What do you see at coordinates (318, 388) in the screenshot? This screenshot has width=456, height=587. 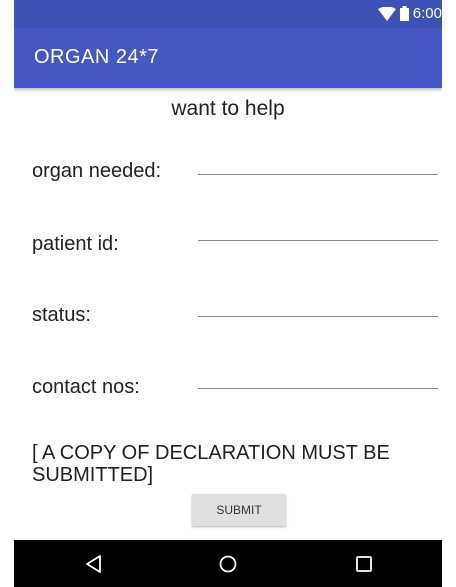 I see `contact-nos-input` at bounding box center [318, 388].